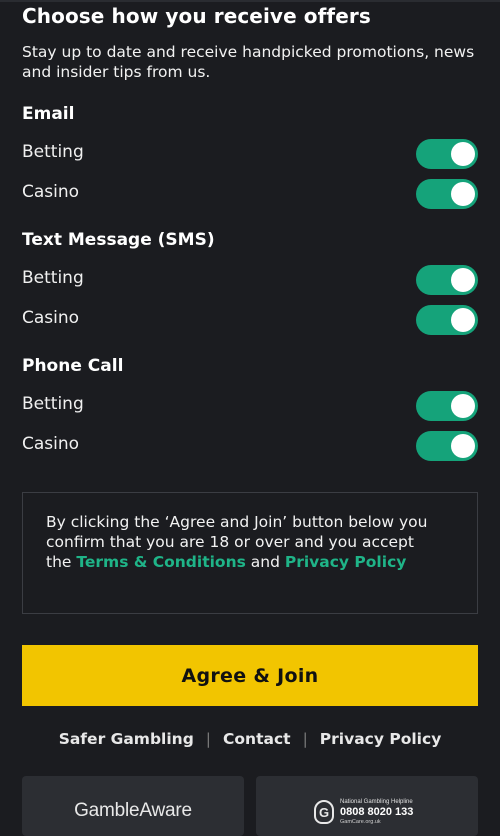  What do you see at coordinates (51, 192) in the screenshot?
I see `email-casino-label: Casino` at bounding box center [51, 192].